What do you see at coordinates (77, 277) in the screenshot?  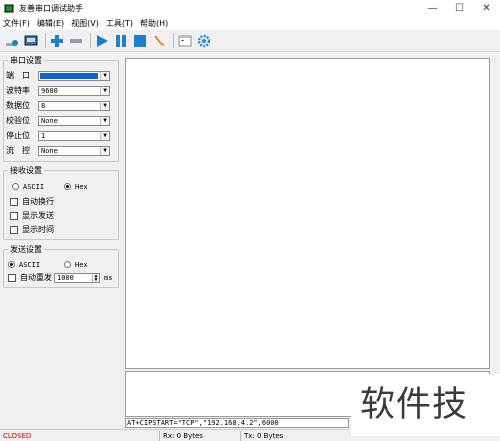 I see `interval-spinbox: 1000 ▲ ▼` at bounding box center [77, 277].